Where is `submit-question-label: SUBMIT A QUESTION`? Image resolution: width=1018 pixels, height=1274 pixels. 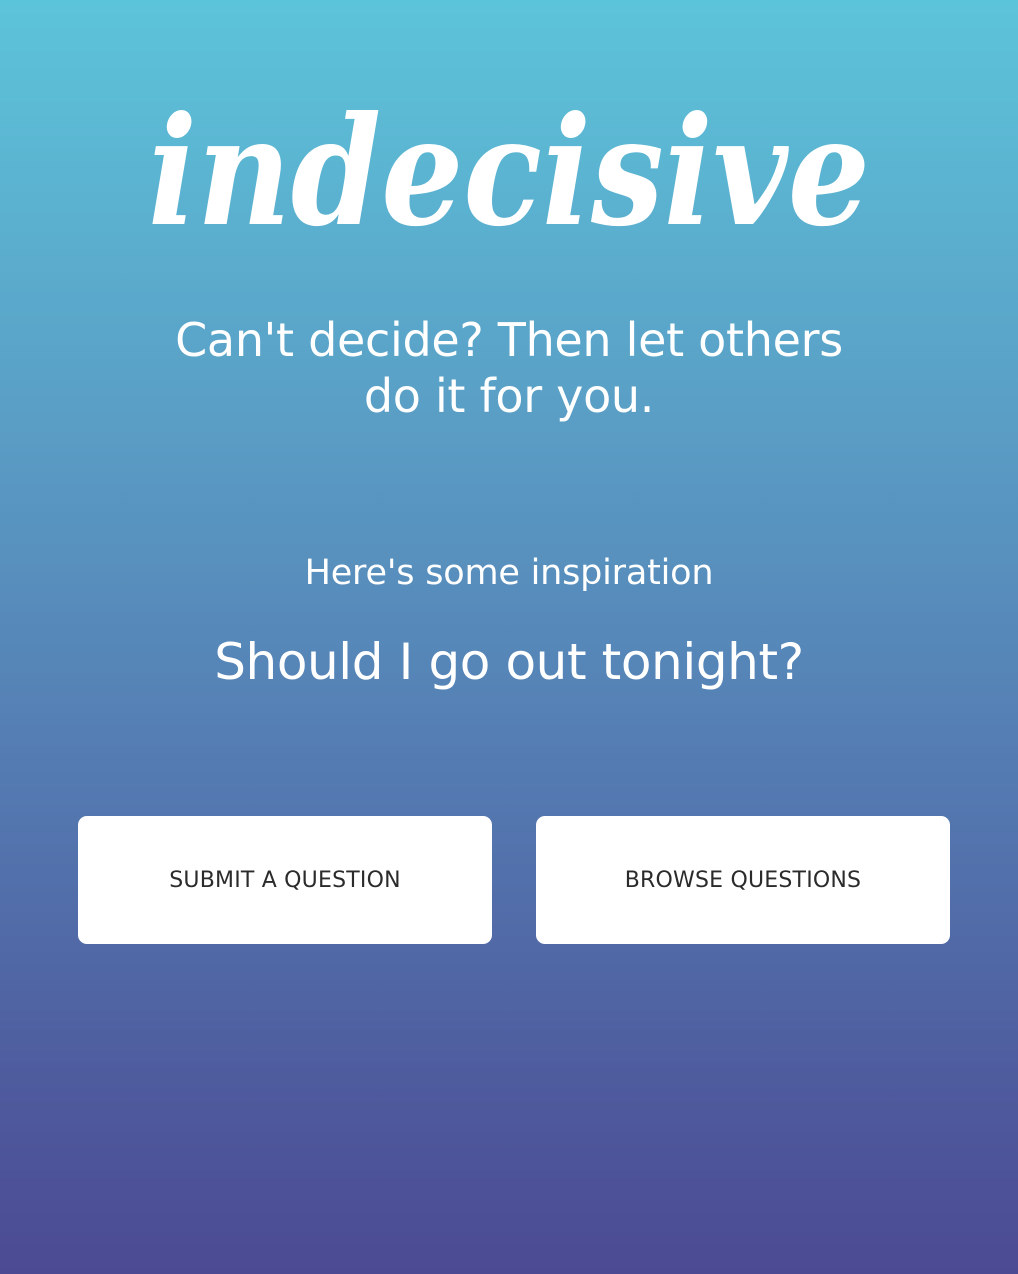
submit-question-label: SUBMIT A QUESTION is located at coordinates (285, 880).